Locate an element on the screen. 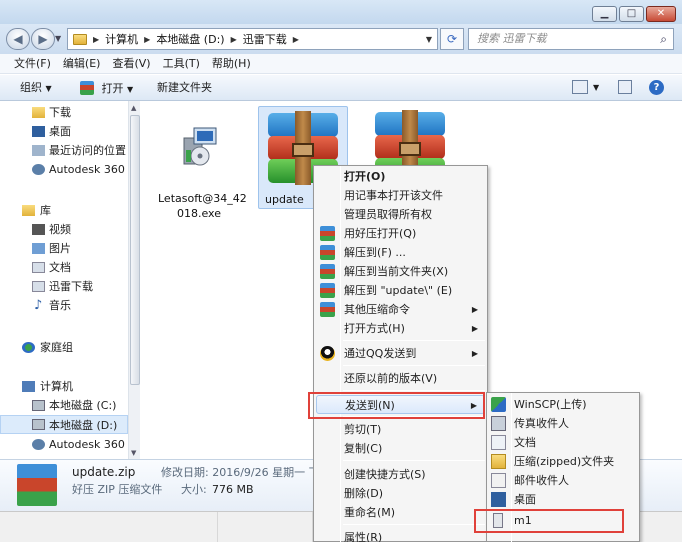  menu-tools: 工具(T) is located at coordinates (181, 63).